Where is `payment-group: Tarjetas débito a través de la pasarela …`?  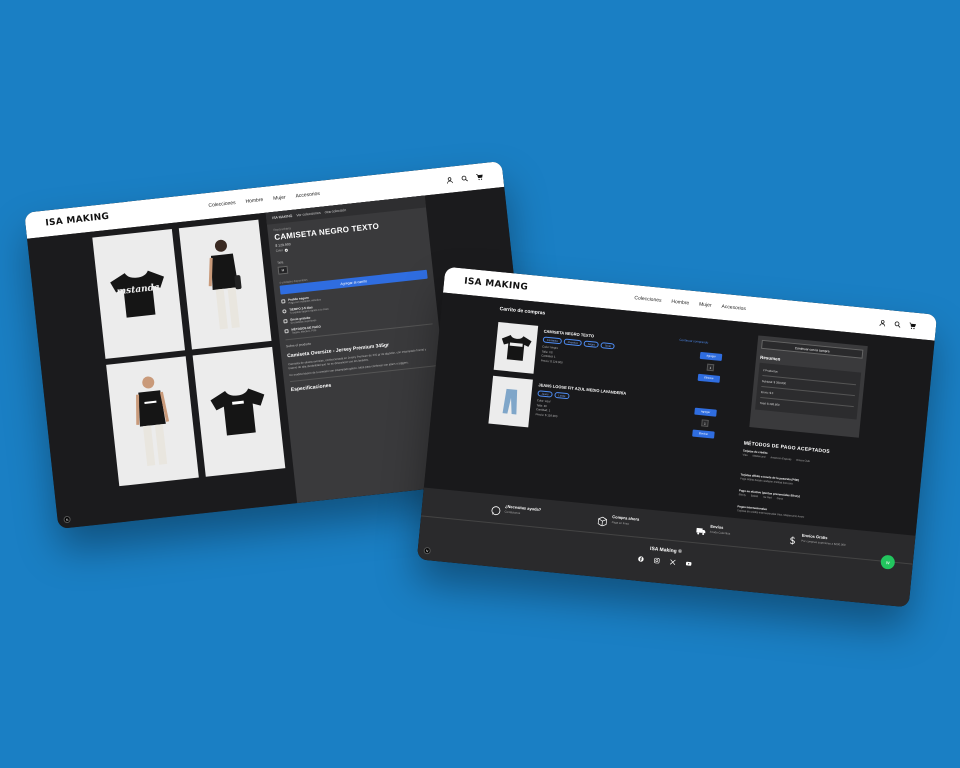 payment-group: Tarjetas débito a través de la pasarela … is located at coordinates (796, 481).